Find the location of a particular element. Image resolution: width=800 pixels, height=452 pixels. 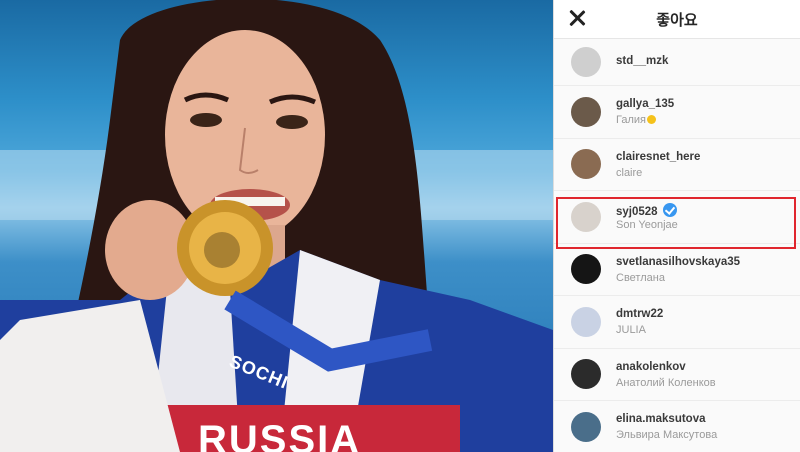

likes-header: 좋아요 is located at coordinates (677, 19).